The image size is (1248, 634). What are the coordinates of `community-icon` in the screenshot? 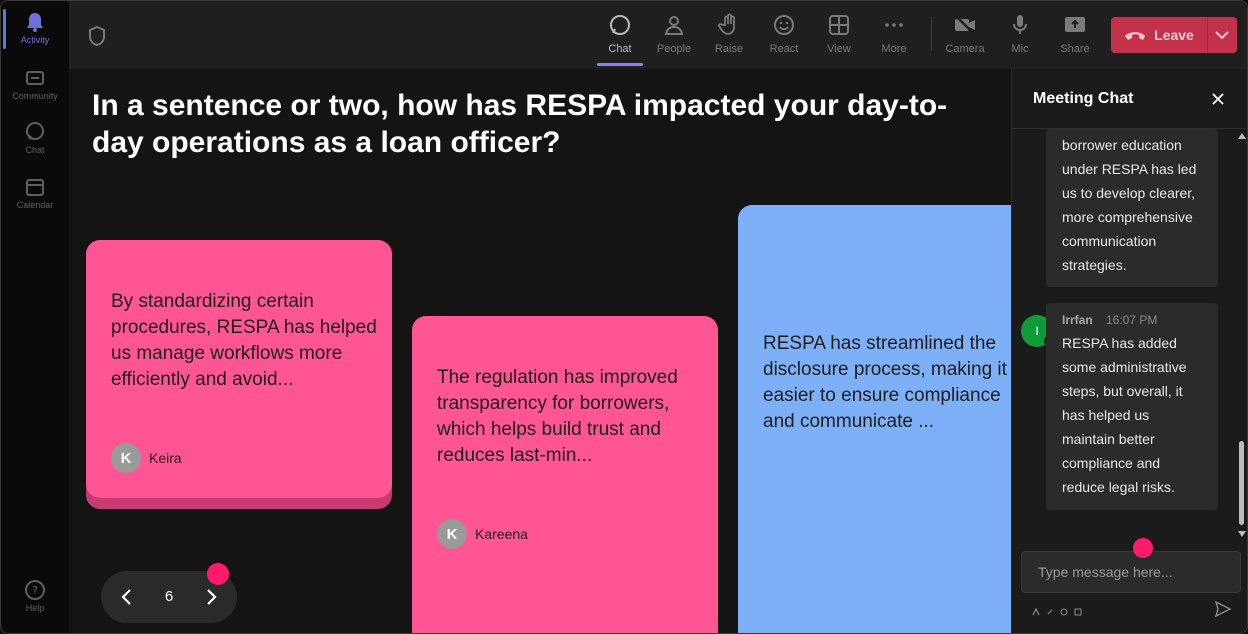 It's located at (35, 78).